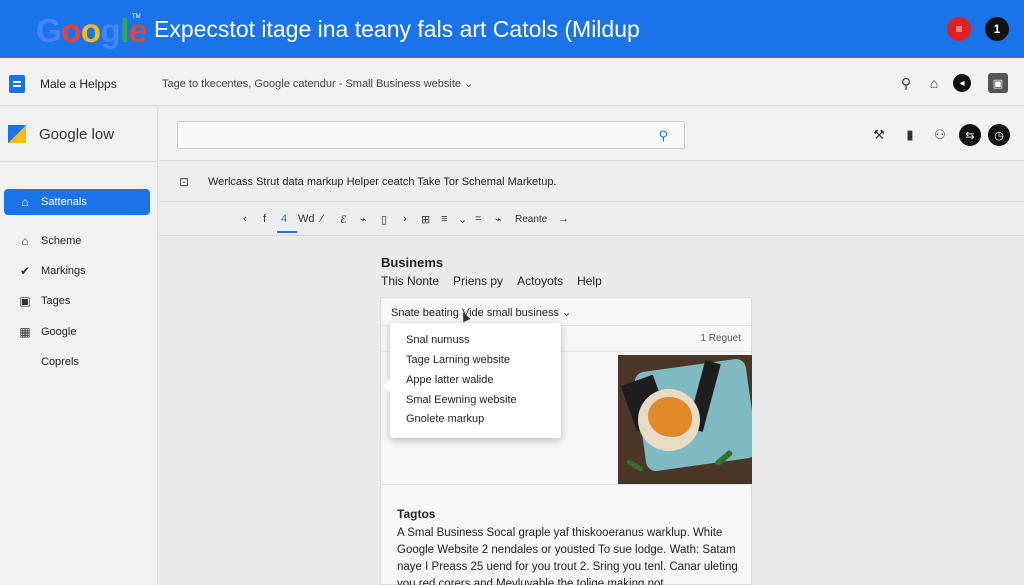 The height and width of the screenshot is (585, 1024). I want to click on sidebar-item-label: Google, so click(59, 332).